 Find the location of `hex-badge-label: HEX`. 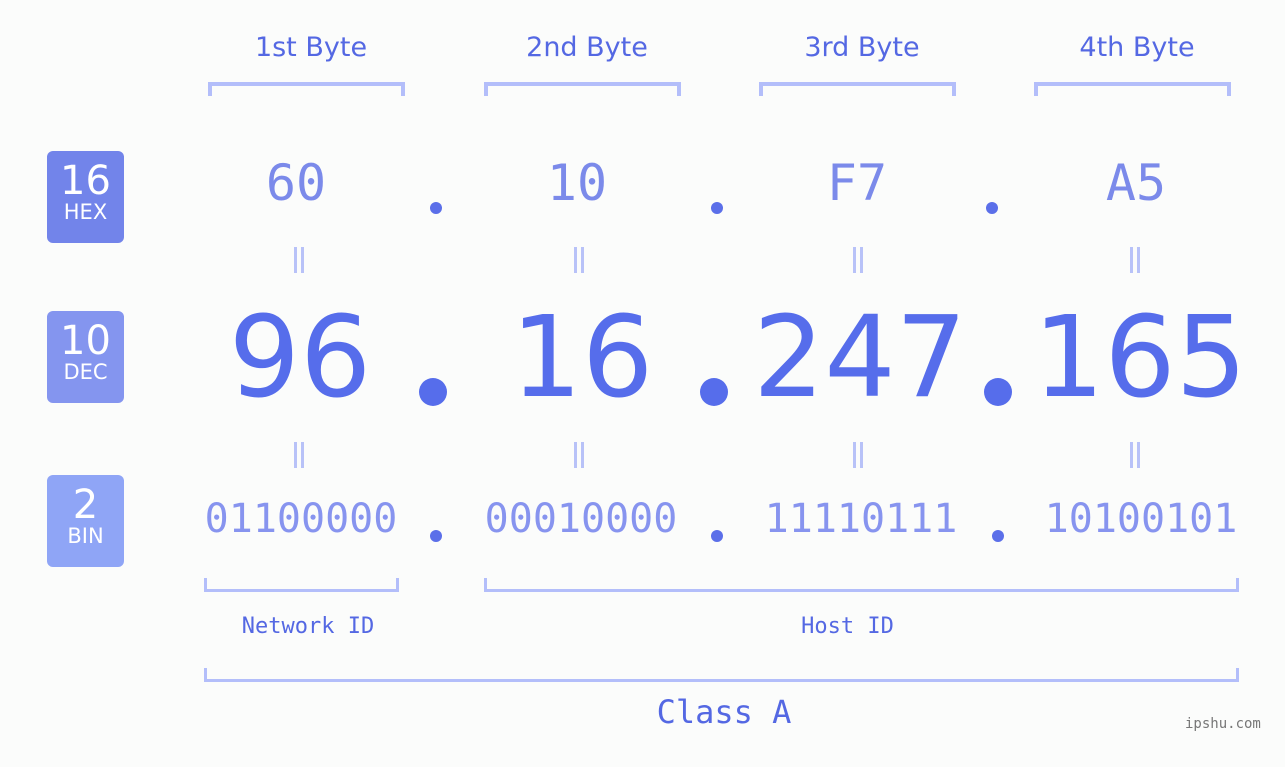

hex-badge-label: HEX is located at coordinates (85, 212).